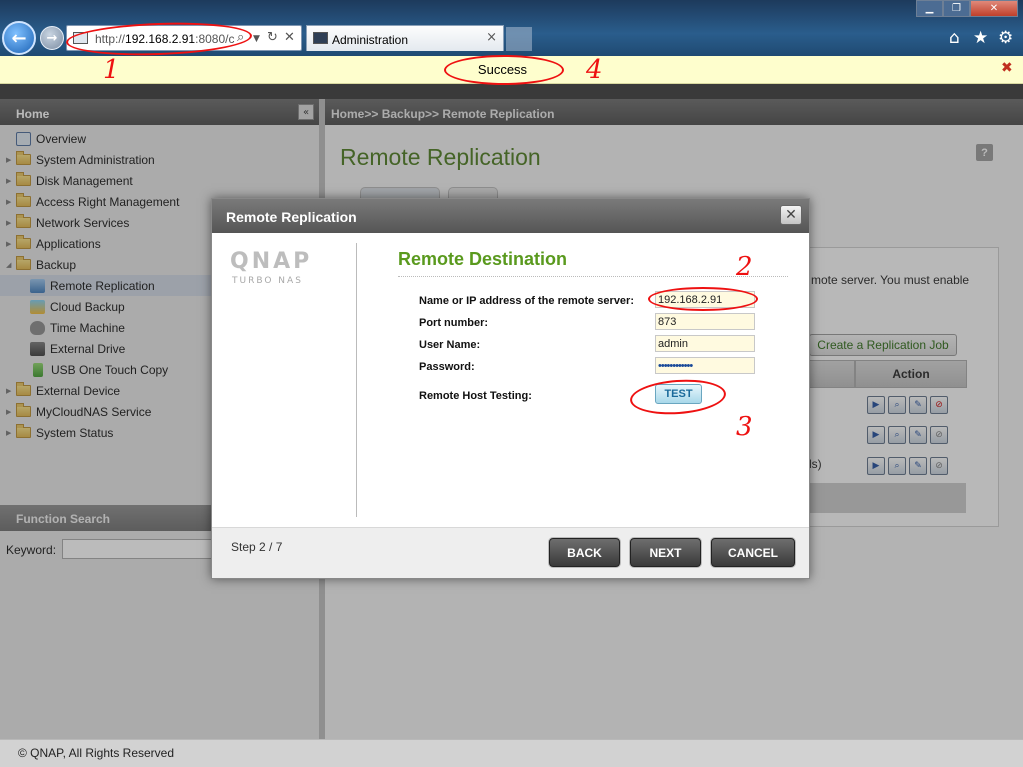 Image resolution: width=1023 pixels, height=767 pixels. Describe the element at coordinates (454, 323) in the screenshot. I see `port-label: Port number:` at that location.